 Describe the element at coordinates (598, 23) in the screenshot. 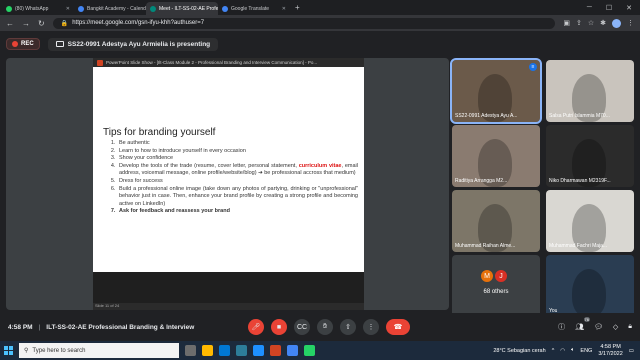

I see `extension-area: ▣ ⇪ ☆ ✱ ⋮` at that location.